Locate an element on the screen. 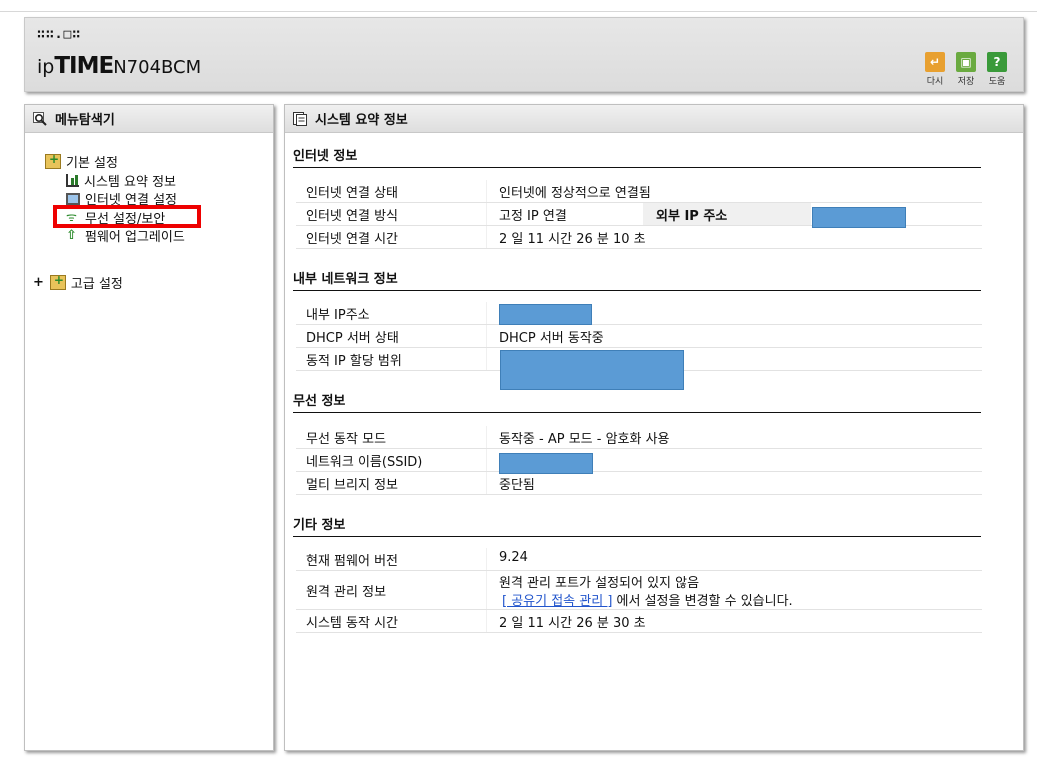 The height and width of the screenshot is (762, 1037). row-label: 인터넷 연결 방식 is located at coordinates (352, 216).